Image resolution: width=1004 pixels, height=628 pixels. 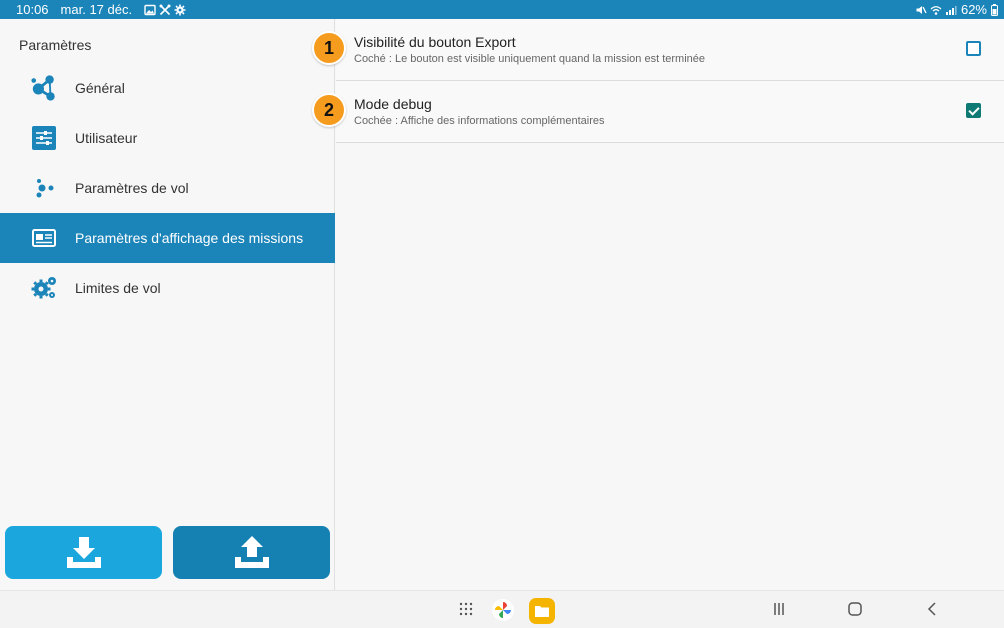 I want to click on upload-button, so click(x=251, y=552).